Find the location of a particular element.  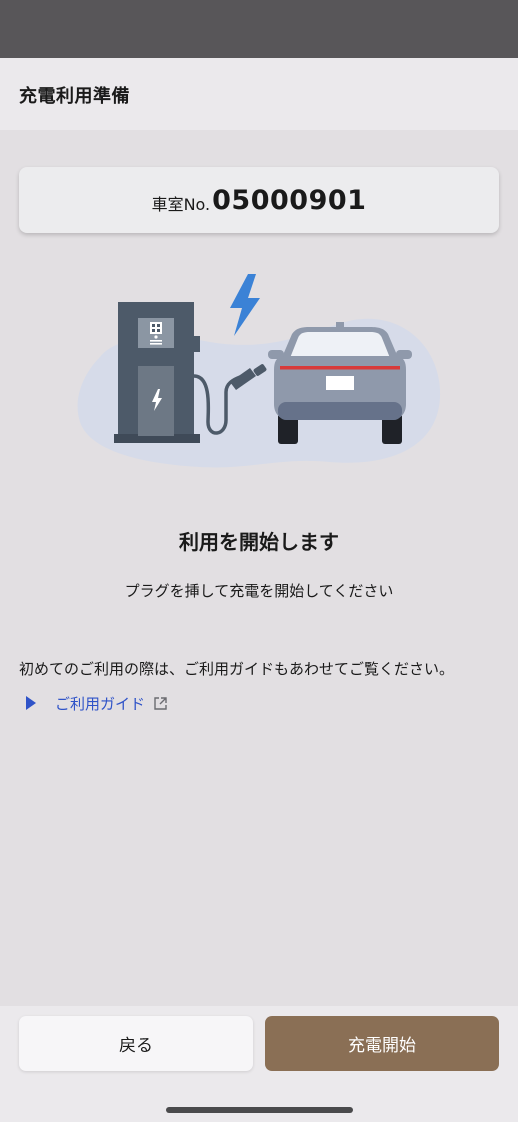

car-taillight is located at coordinates (340, 368).